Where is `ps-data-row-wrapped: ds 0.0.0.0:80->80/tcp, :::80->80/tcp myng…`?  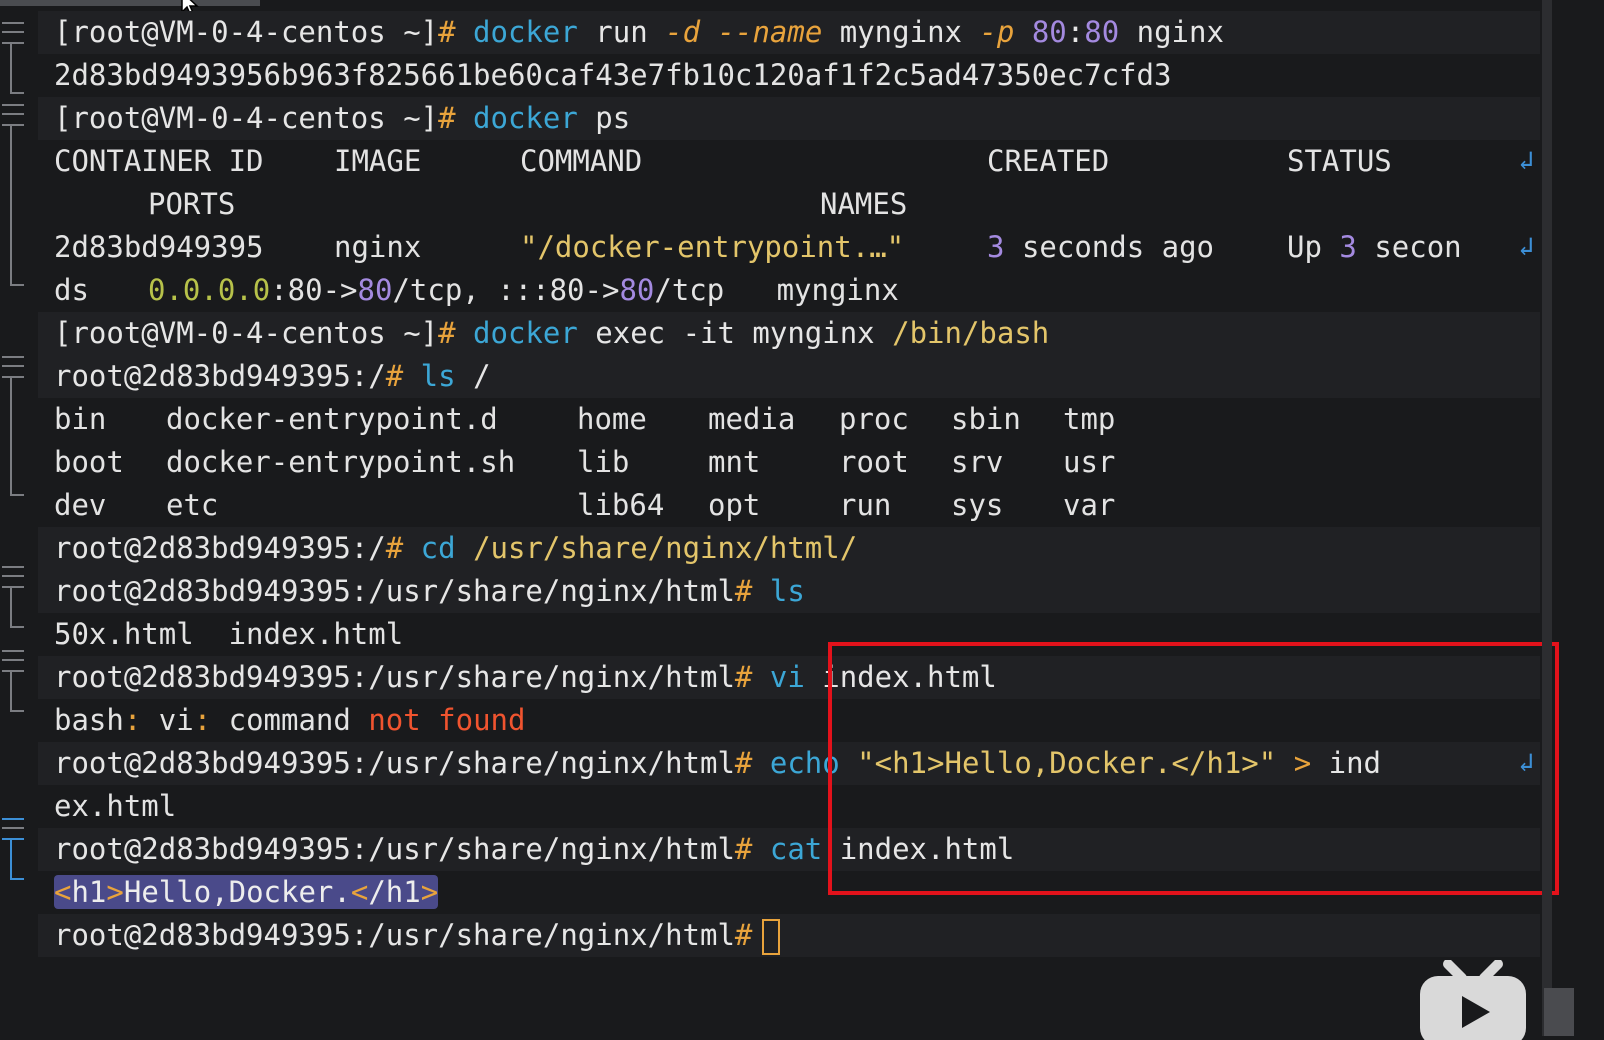
ps-data-row-wrapped: ds 0.0.0.0:80->80/tcp, :::80->80/tcp myng… is located at coordinates (476, 290).